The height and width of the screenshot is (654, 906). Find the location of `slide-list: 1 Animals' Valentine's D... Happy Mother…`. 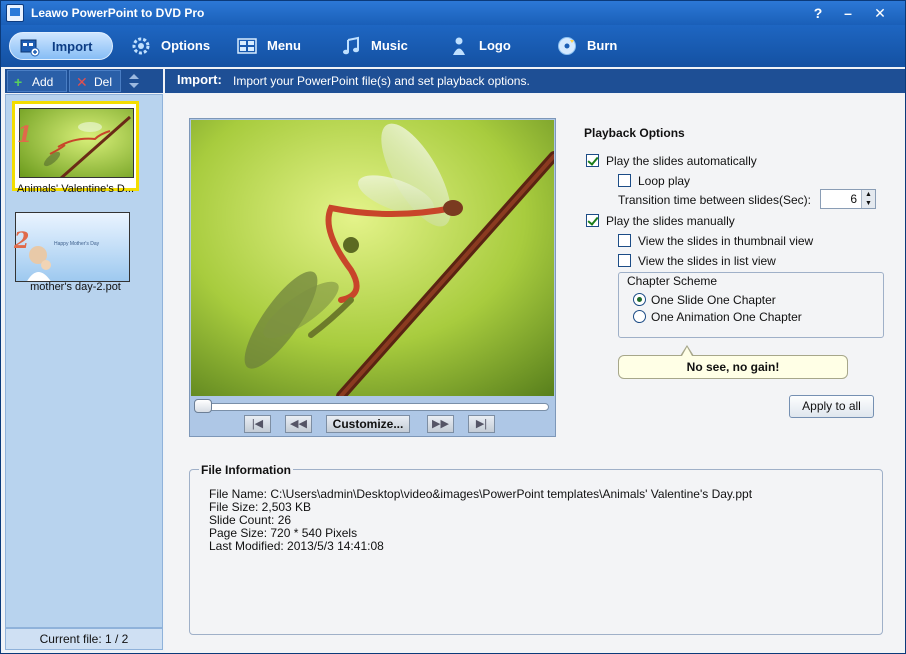

slide-list: 1 Animals' Valentine's D... Happy Mother… is located at coordinates (84, 361).